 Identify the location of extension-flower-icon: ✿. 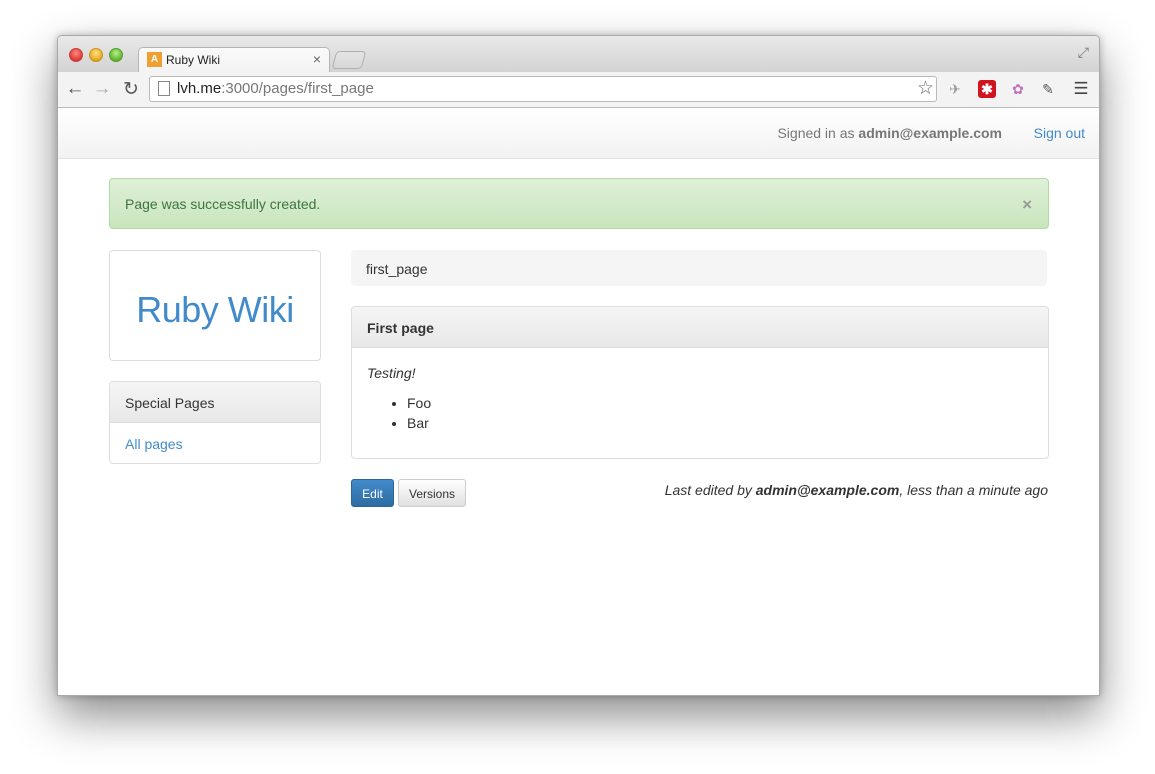
(1018, 89).